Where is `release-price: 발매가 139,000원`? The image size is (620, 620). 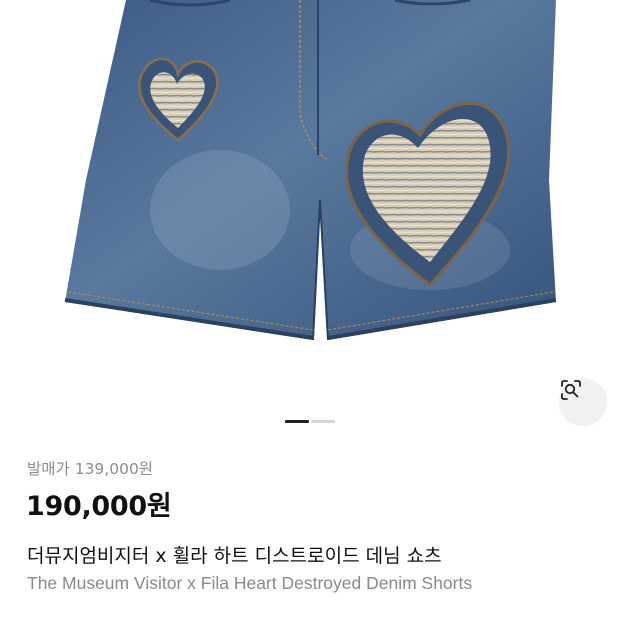 release-price: 발매가 139,000원 is located at coordinates (90, 469).